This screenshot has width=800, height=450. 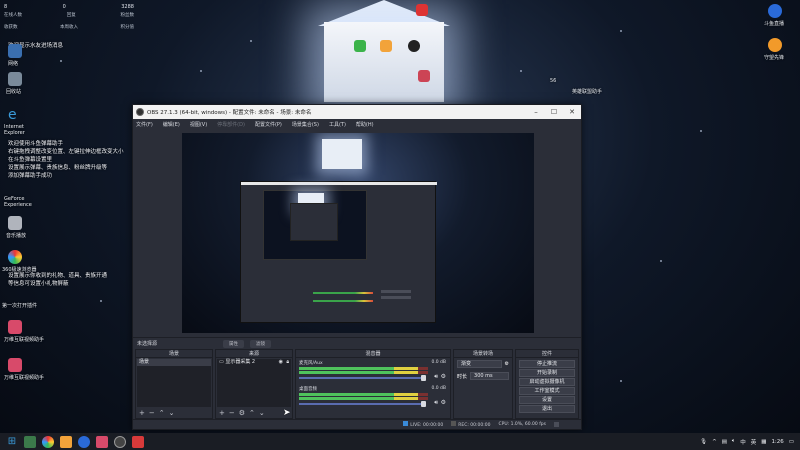 I want to click on desktop-icon-label: 回收站, so click(x=13, y=91).